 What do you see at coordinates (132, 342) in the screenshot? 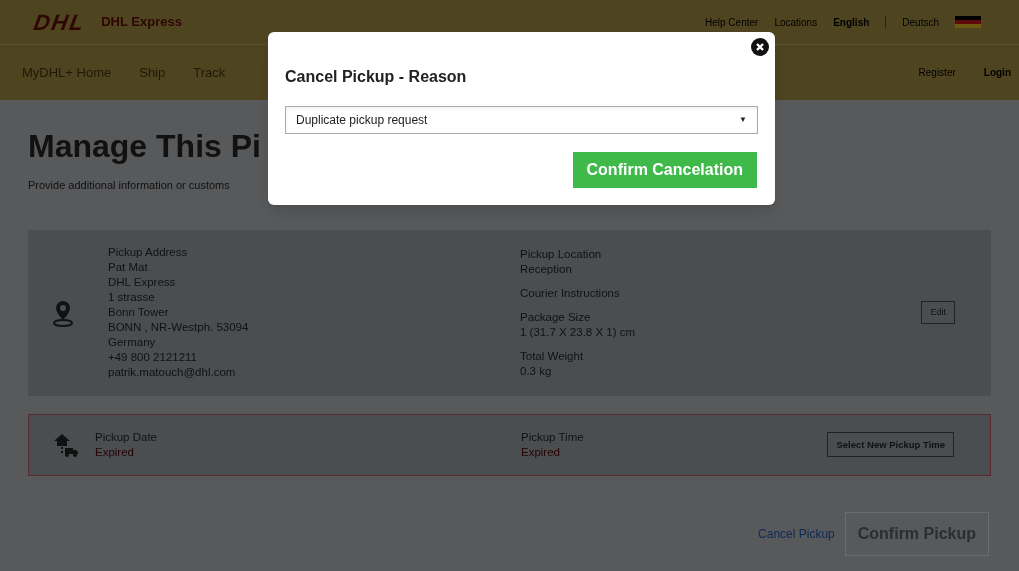
I see `address-line: Germany` at bounding box center [132, 342].